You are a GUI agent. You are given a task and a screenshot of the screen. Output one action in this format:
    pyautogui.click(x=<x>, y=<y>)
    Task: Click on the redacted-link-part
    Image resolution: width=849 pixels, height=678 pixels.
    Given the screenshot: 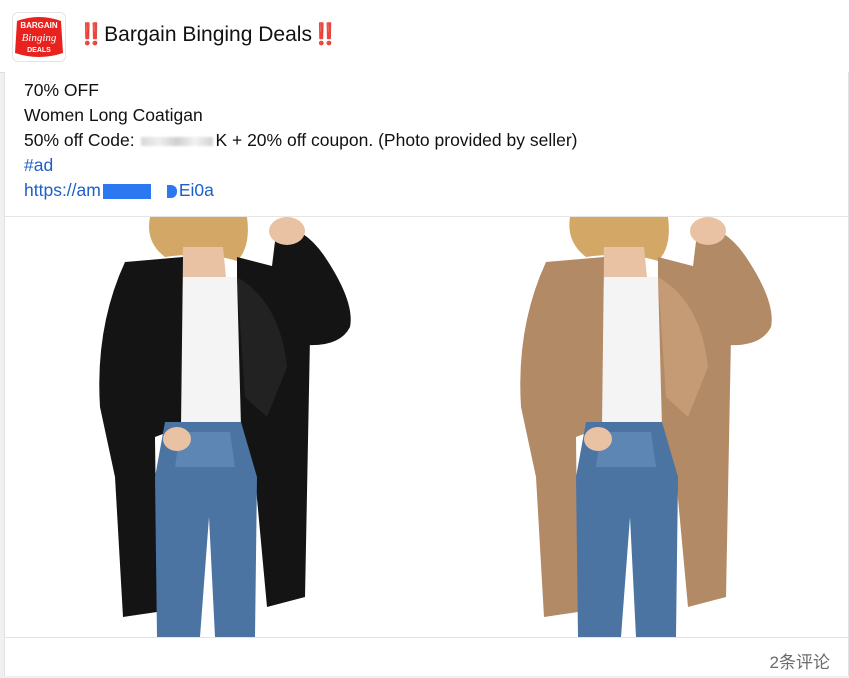 What is the action you would take?
    pyautogui.click(x=126, y=191)
    